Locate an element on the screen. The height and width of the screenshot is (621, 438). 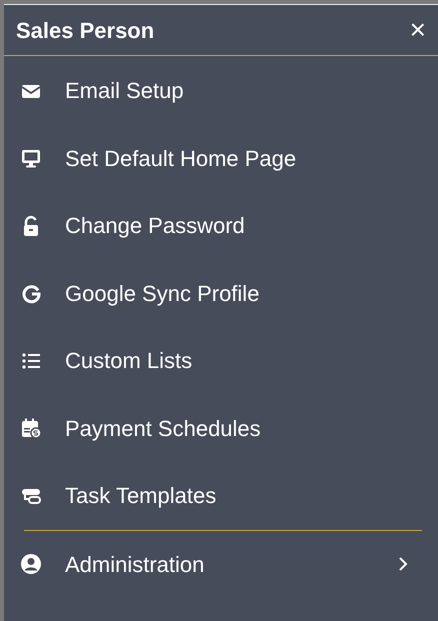
letter-g-icon is located at coordinates (31, 293).